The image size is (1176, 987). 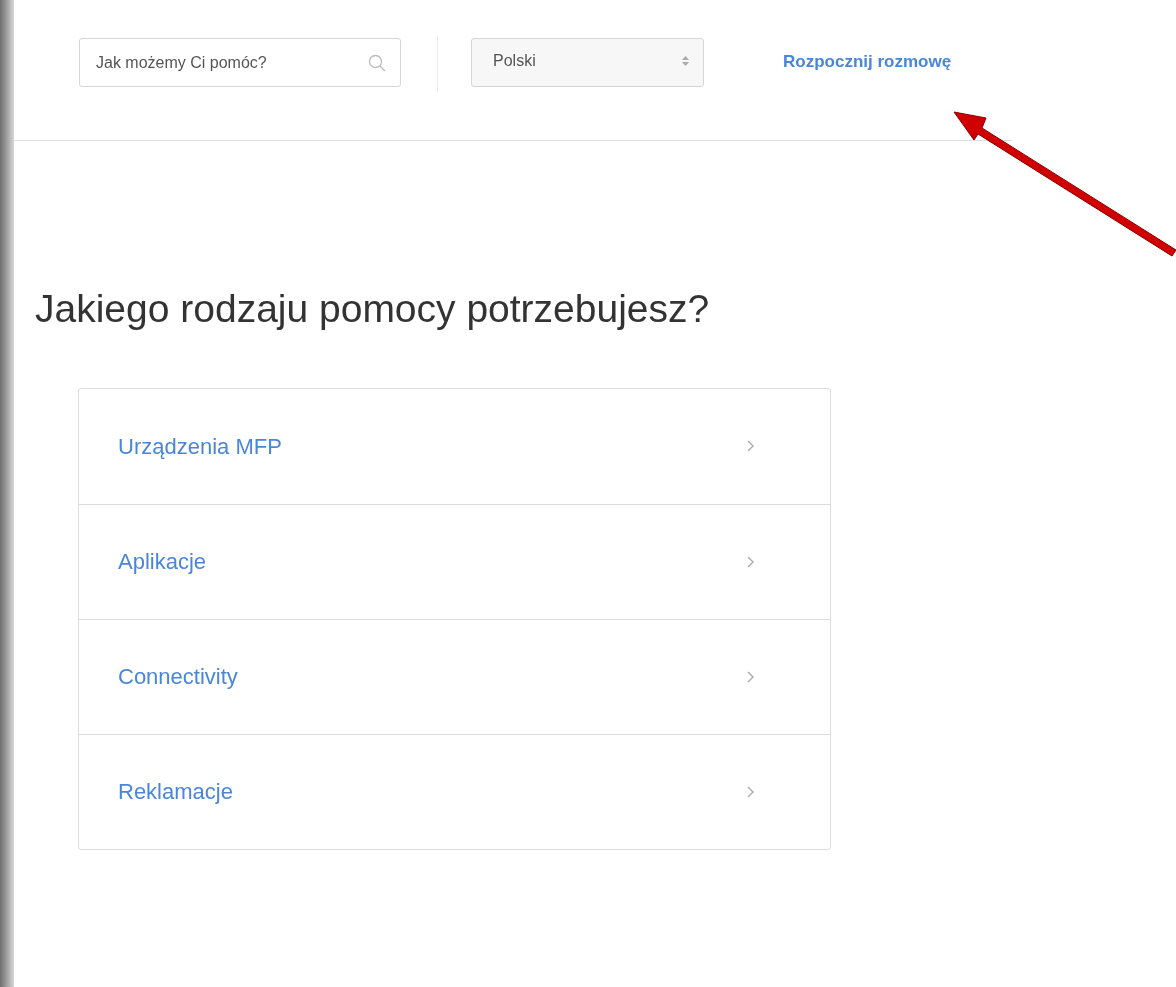 I want to click on select-value: Polski, so click(x=514, y=61).